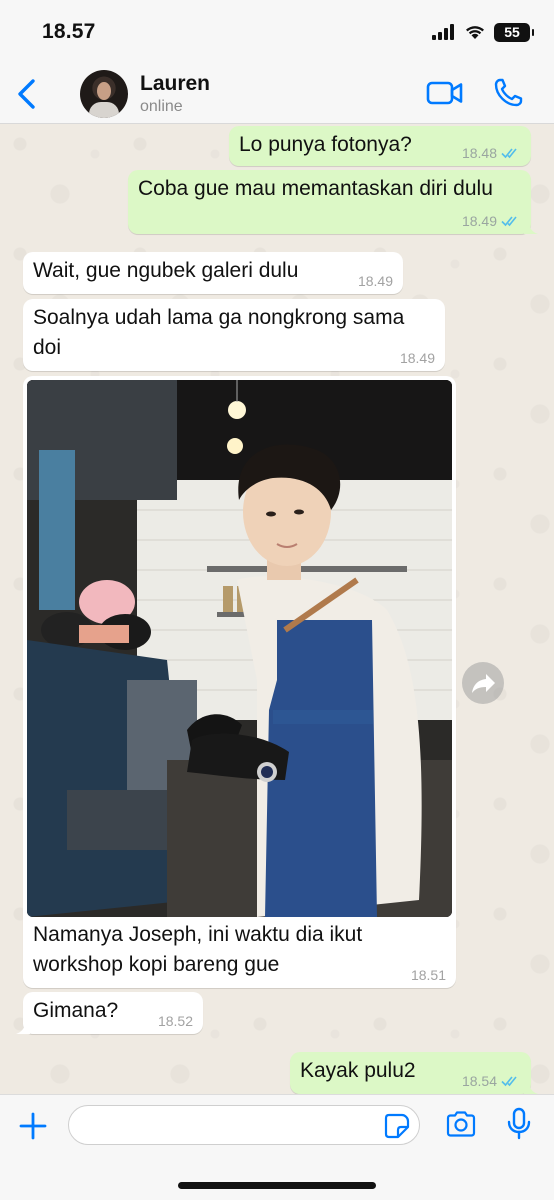 This screenshot has height=1200, width=554. Describe the element at coordinates (104, 110) in the screenshot. I see `avatar-body` at that location.